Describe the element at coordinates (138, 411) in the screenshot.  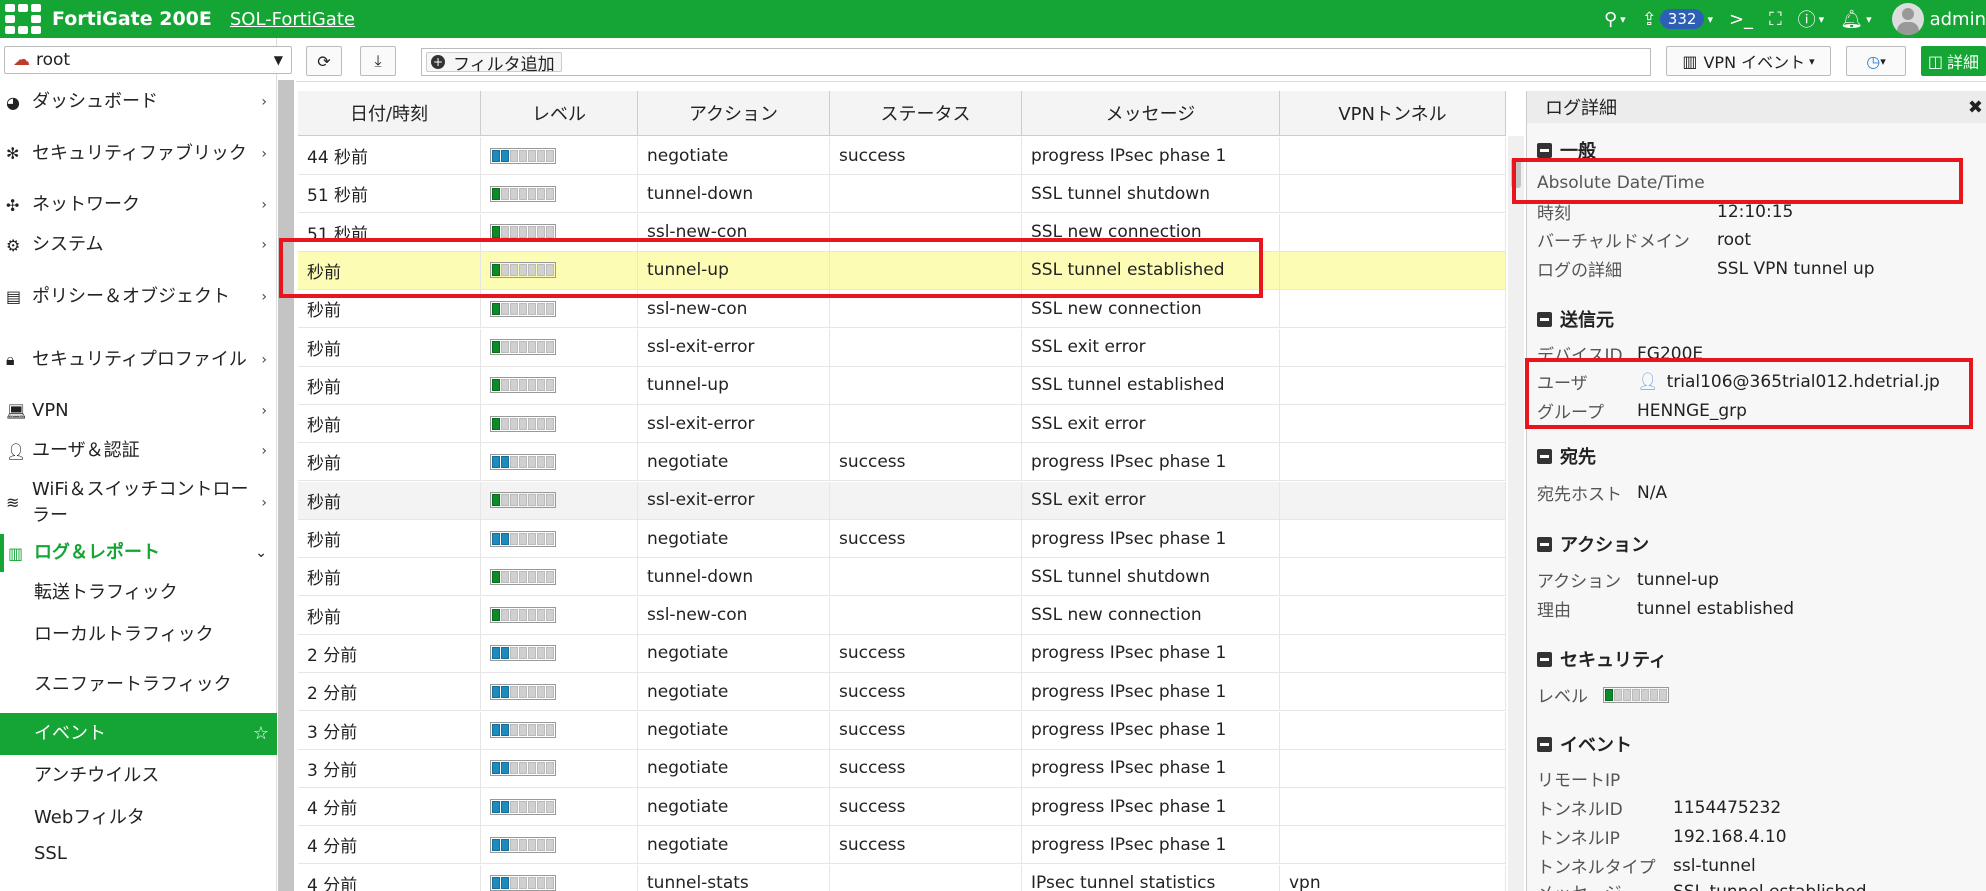
I see `sidebar-item-6: 💻︎ VPN ›` at that location.